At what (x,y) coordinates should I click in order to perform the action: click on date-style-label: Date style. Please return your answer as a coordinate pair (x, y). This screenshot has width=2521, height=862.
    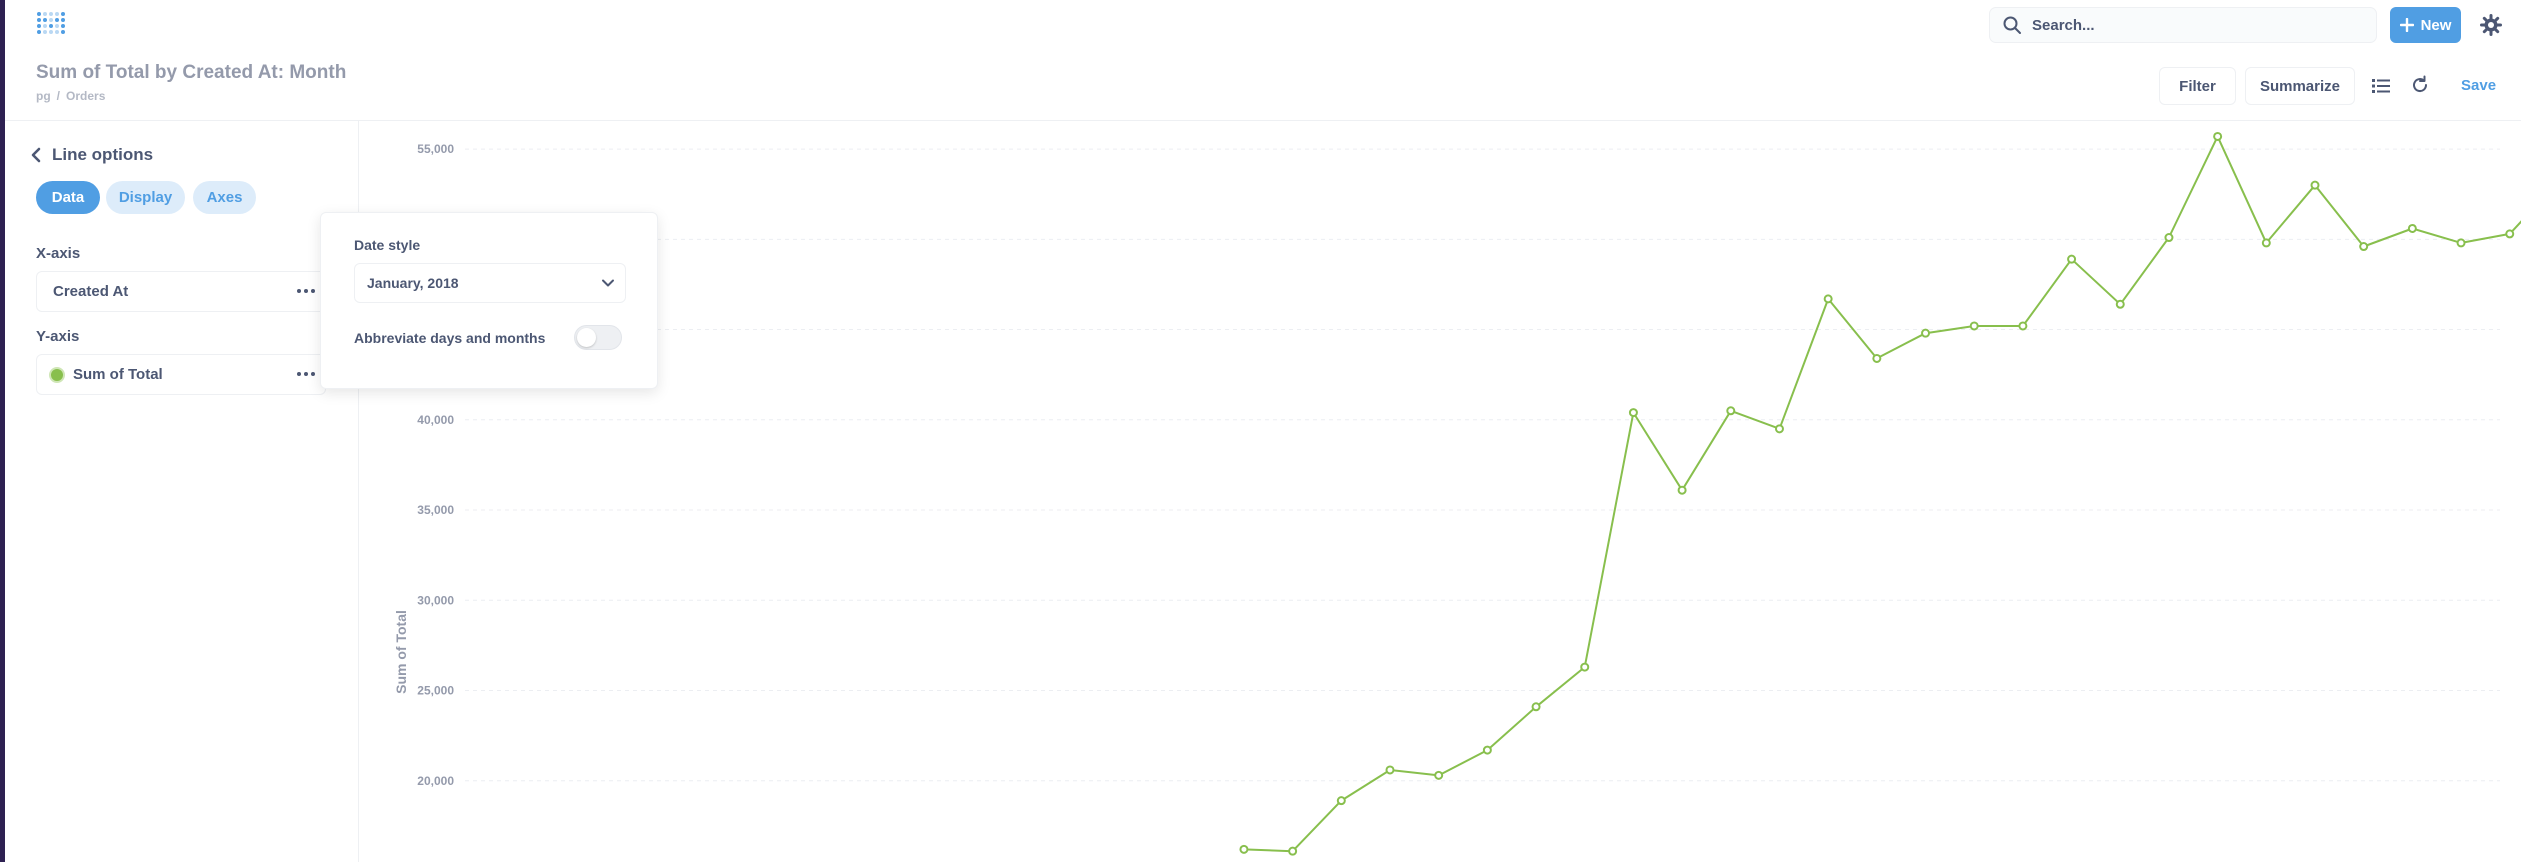
    Looking at the image, I should click on (387, 245).